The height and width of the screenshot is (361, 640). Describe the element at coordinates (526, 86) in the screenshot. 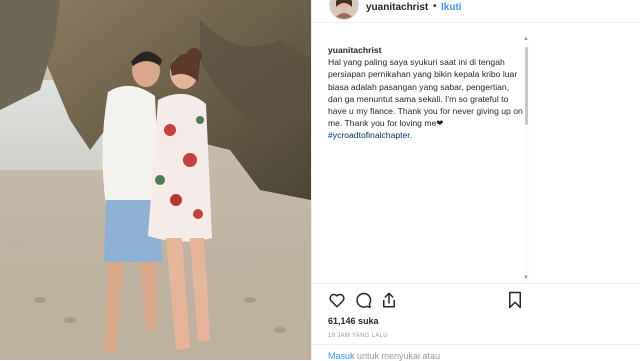

I see `caption-scrollbar-thumb` at that location.